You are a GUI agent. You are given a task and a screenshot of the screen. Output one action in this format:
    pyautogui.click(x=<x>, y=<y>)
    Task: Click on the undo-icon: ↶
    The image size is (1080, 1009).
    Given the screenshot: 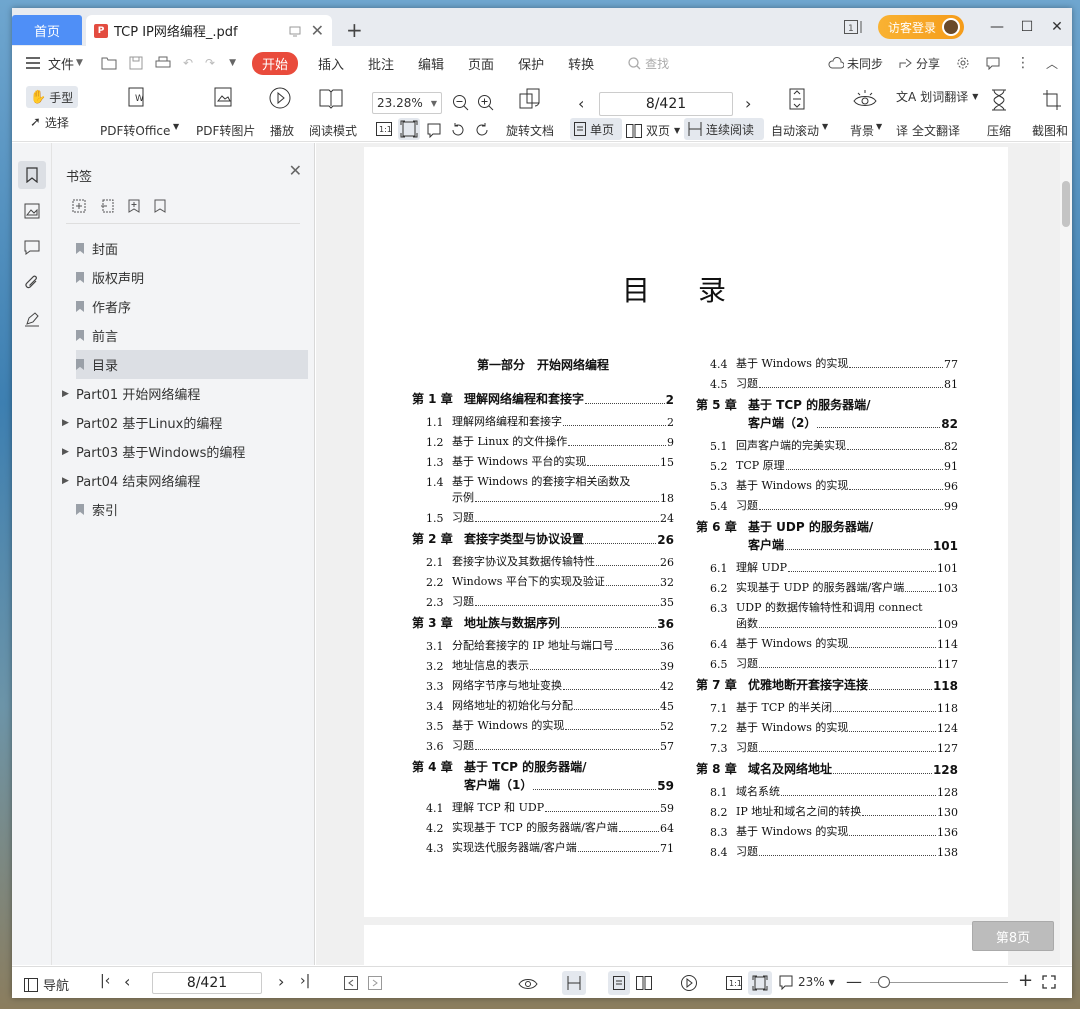 What is the action you would take?
    pyautogui.click(x=188, y=63)
    